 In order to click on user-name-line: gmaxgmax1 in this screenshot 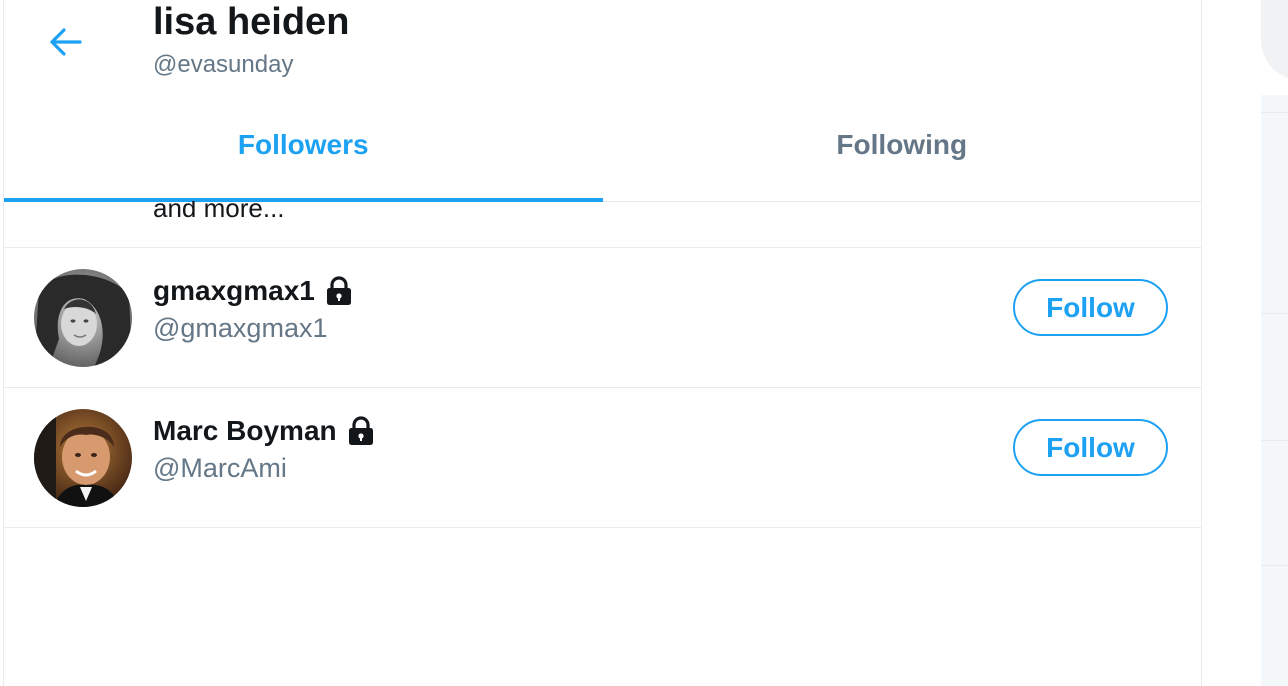, I will do `click(254, 291)`.